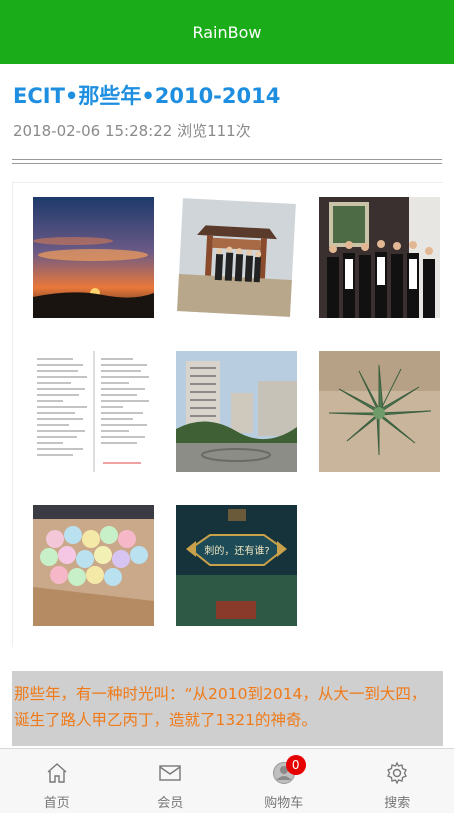 The width and height of the screenshot is (454, 813). I want to click on photo-buildings, so click(236, 411).